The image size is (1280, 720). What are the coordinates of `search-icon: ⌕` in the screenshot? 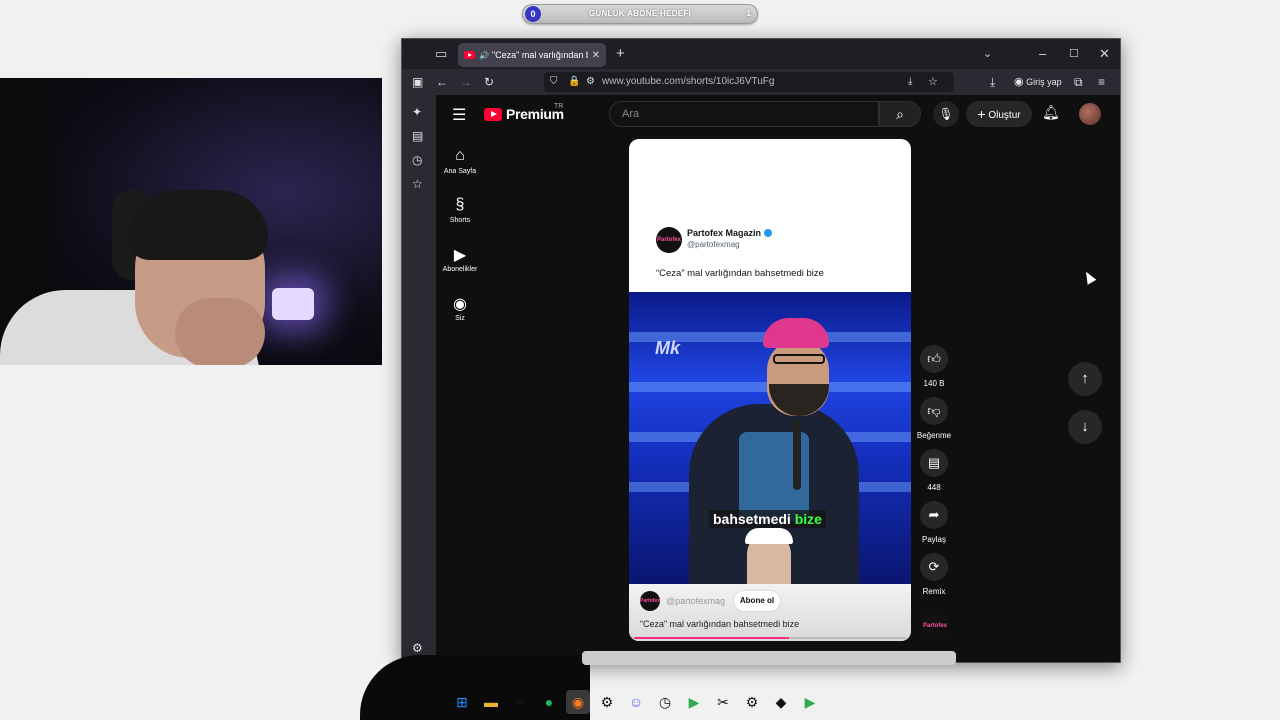 It's located at (900, 114).